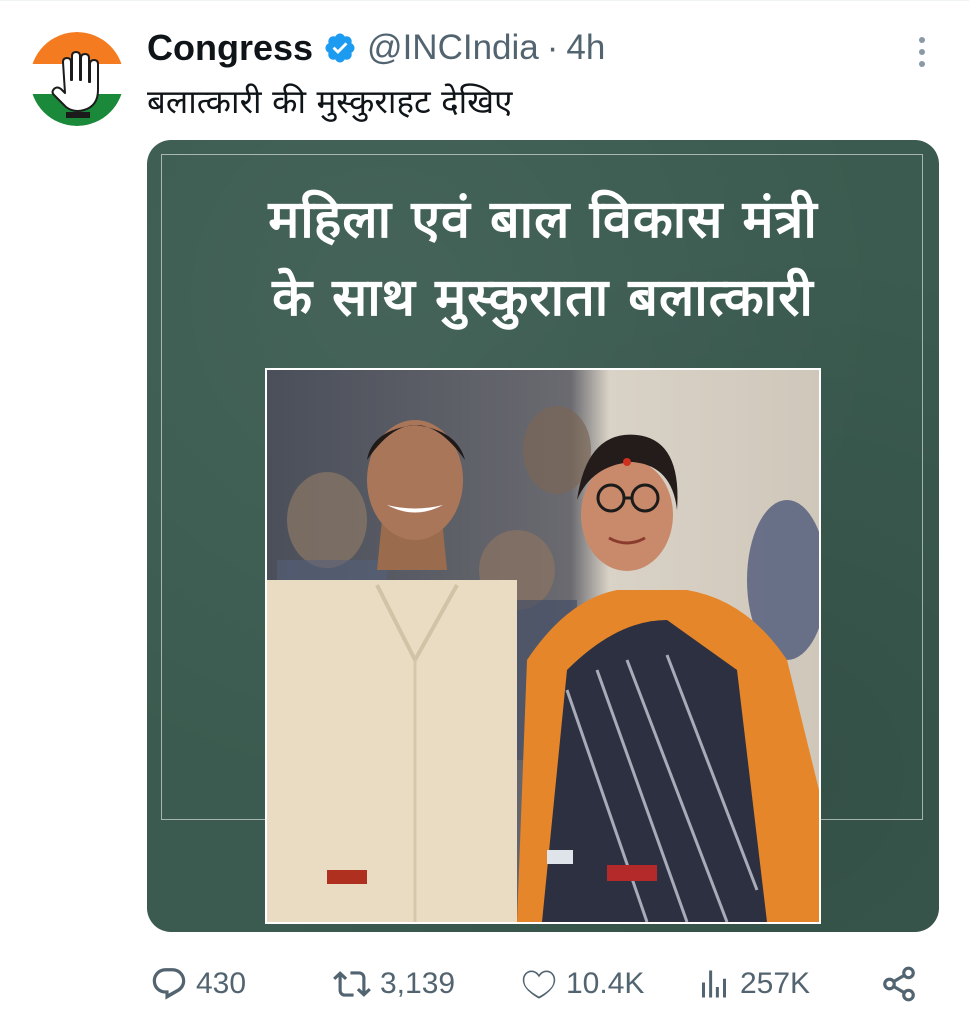 The image size is (969, 1024). I want to click on more-vertical-icon, so click(922, 52).